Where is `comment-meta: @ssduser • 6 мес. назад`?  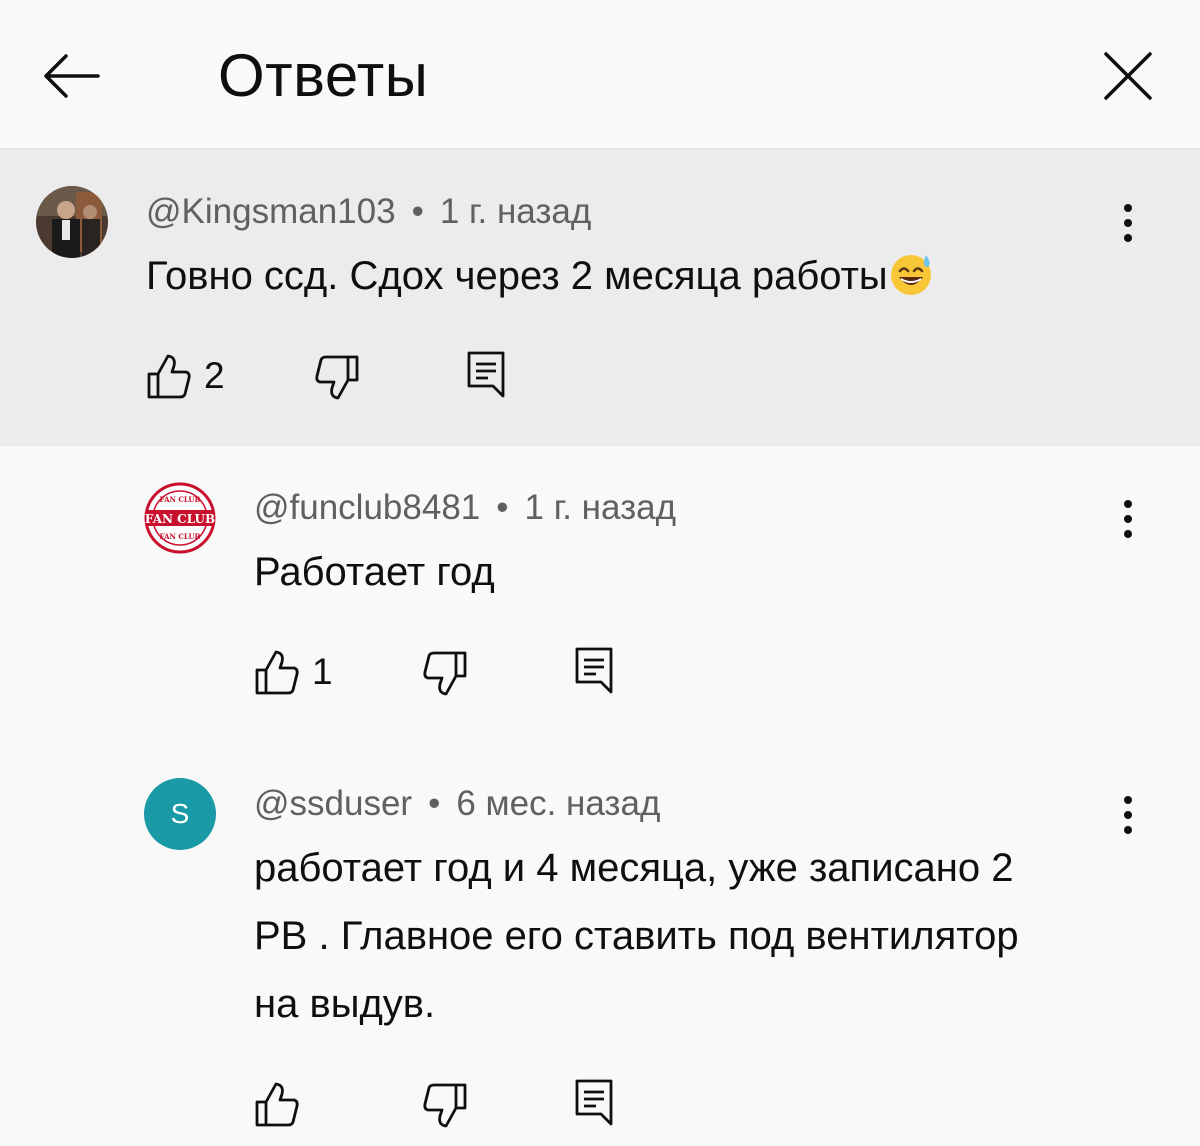
comment-meta: @ssduser • 6 мес. назад is located at coordinates (457, 804).